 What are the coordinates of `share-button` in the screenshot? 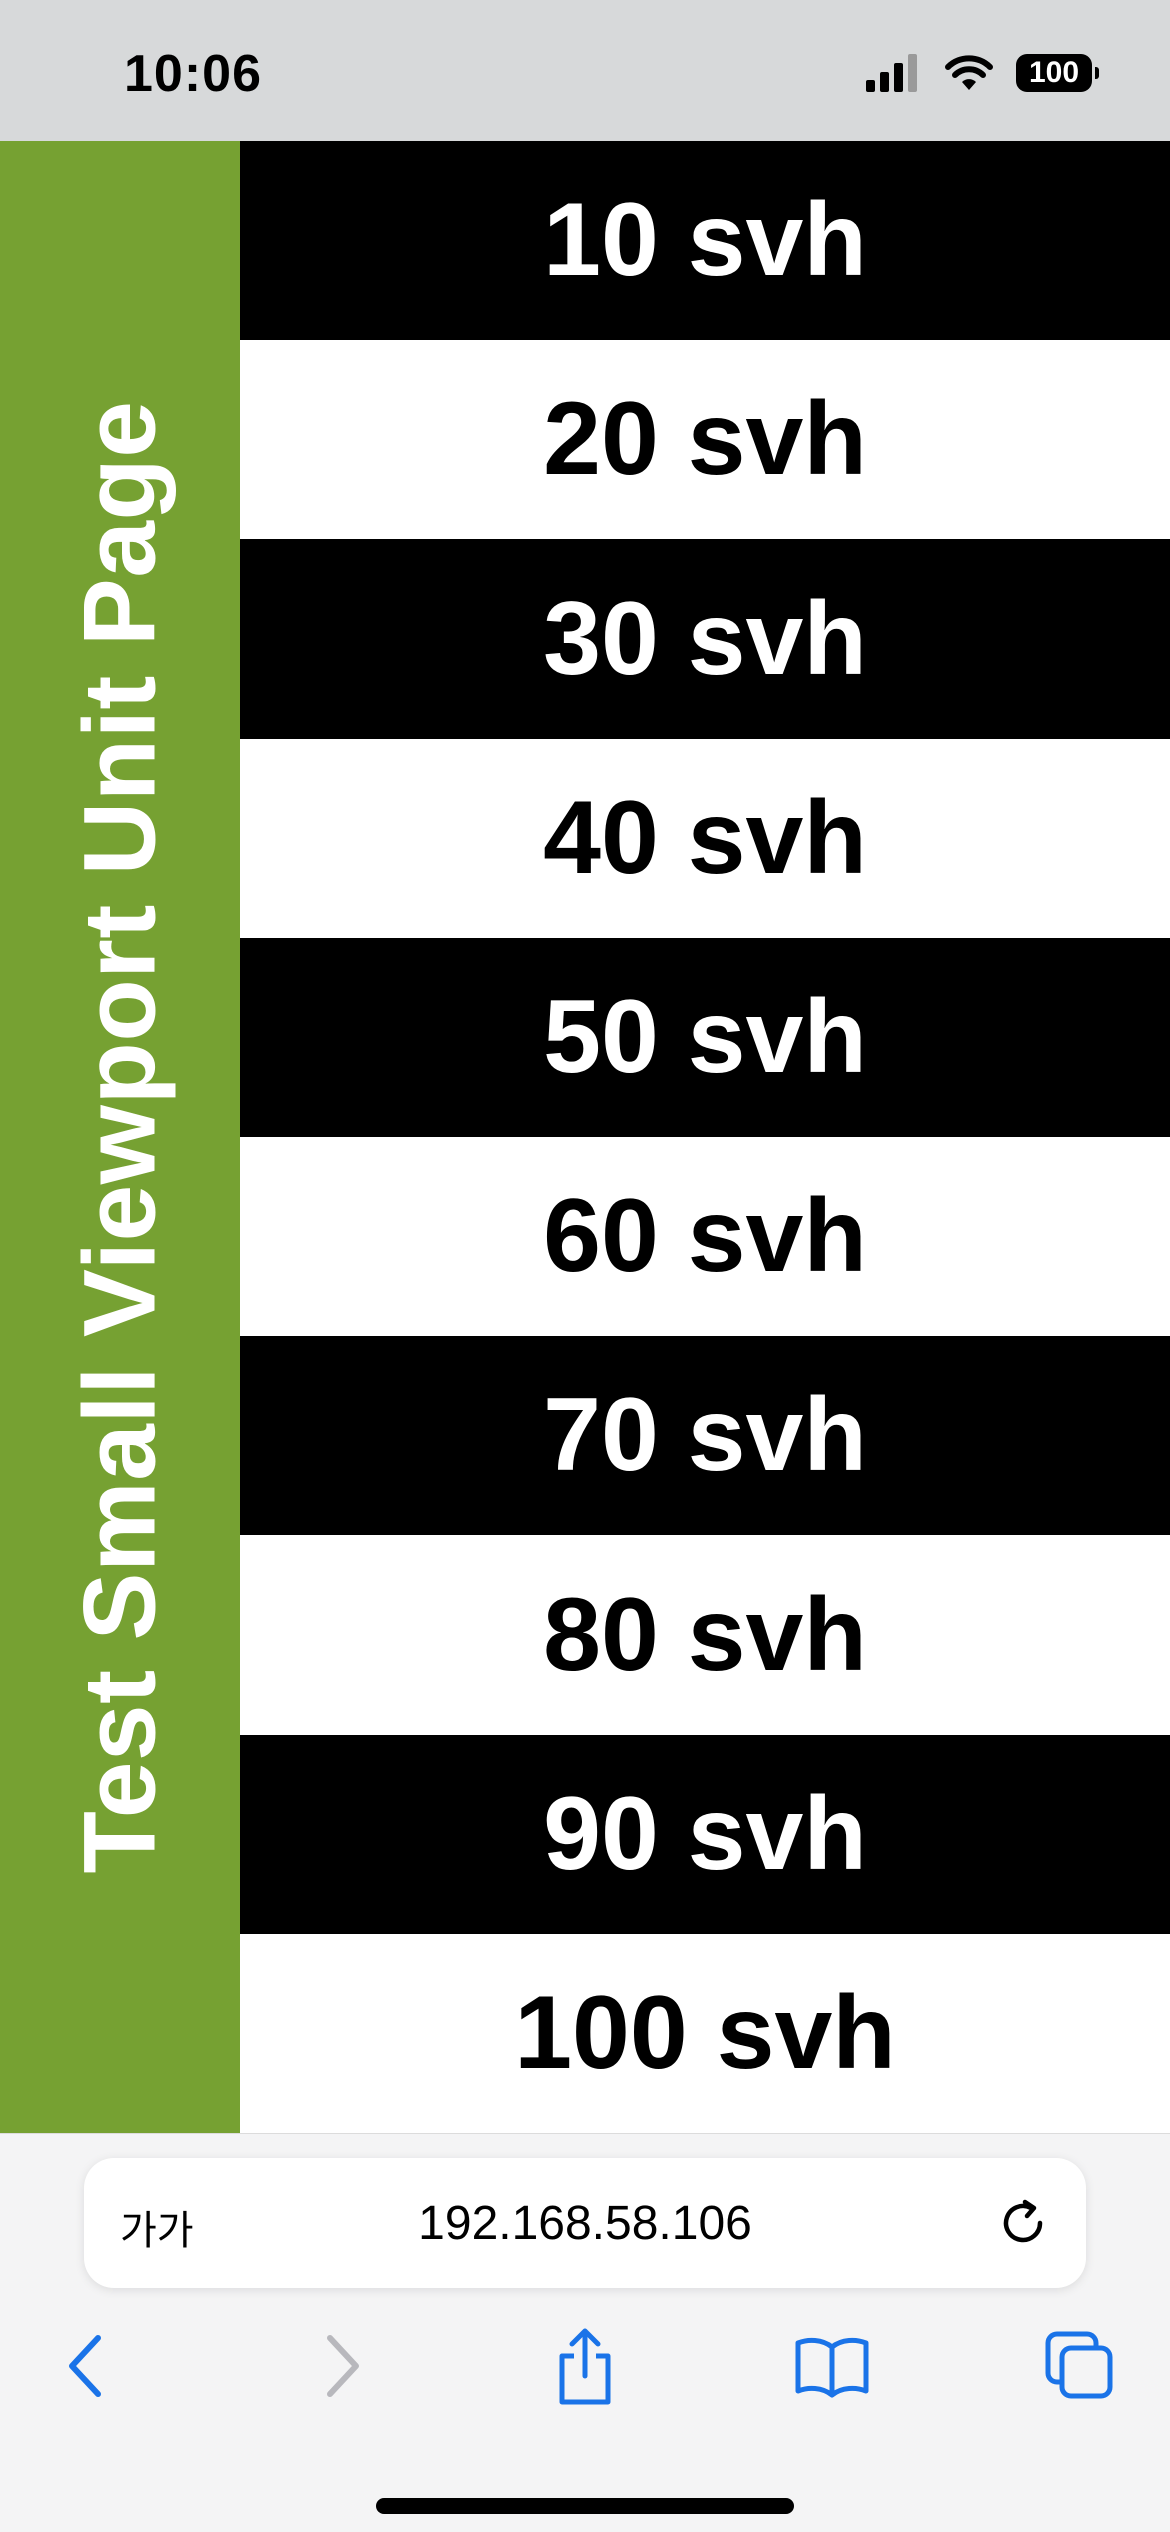 It's located at (585, 2366).